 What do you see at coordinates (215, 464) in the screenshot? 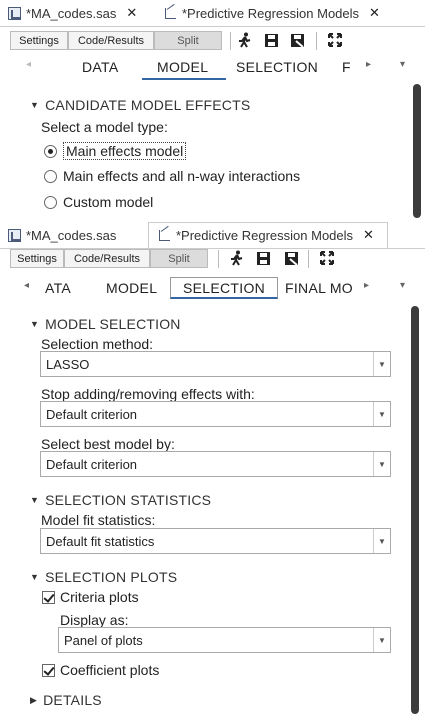
I see `best-model-dropdown: Default criterion ▼` at bounding box center [215, 464].